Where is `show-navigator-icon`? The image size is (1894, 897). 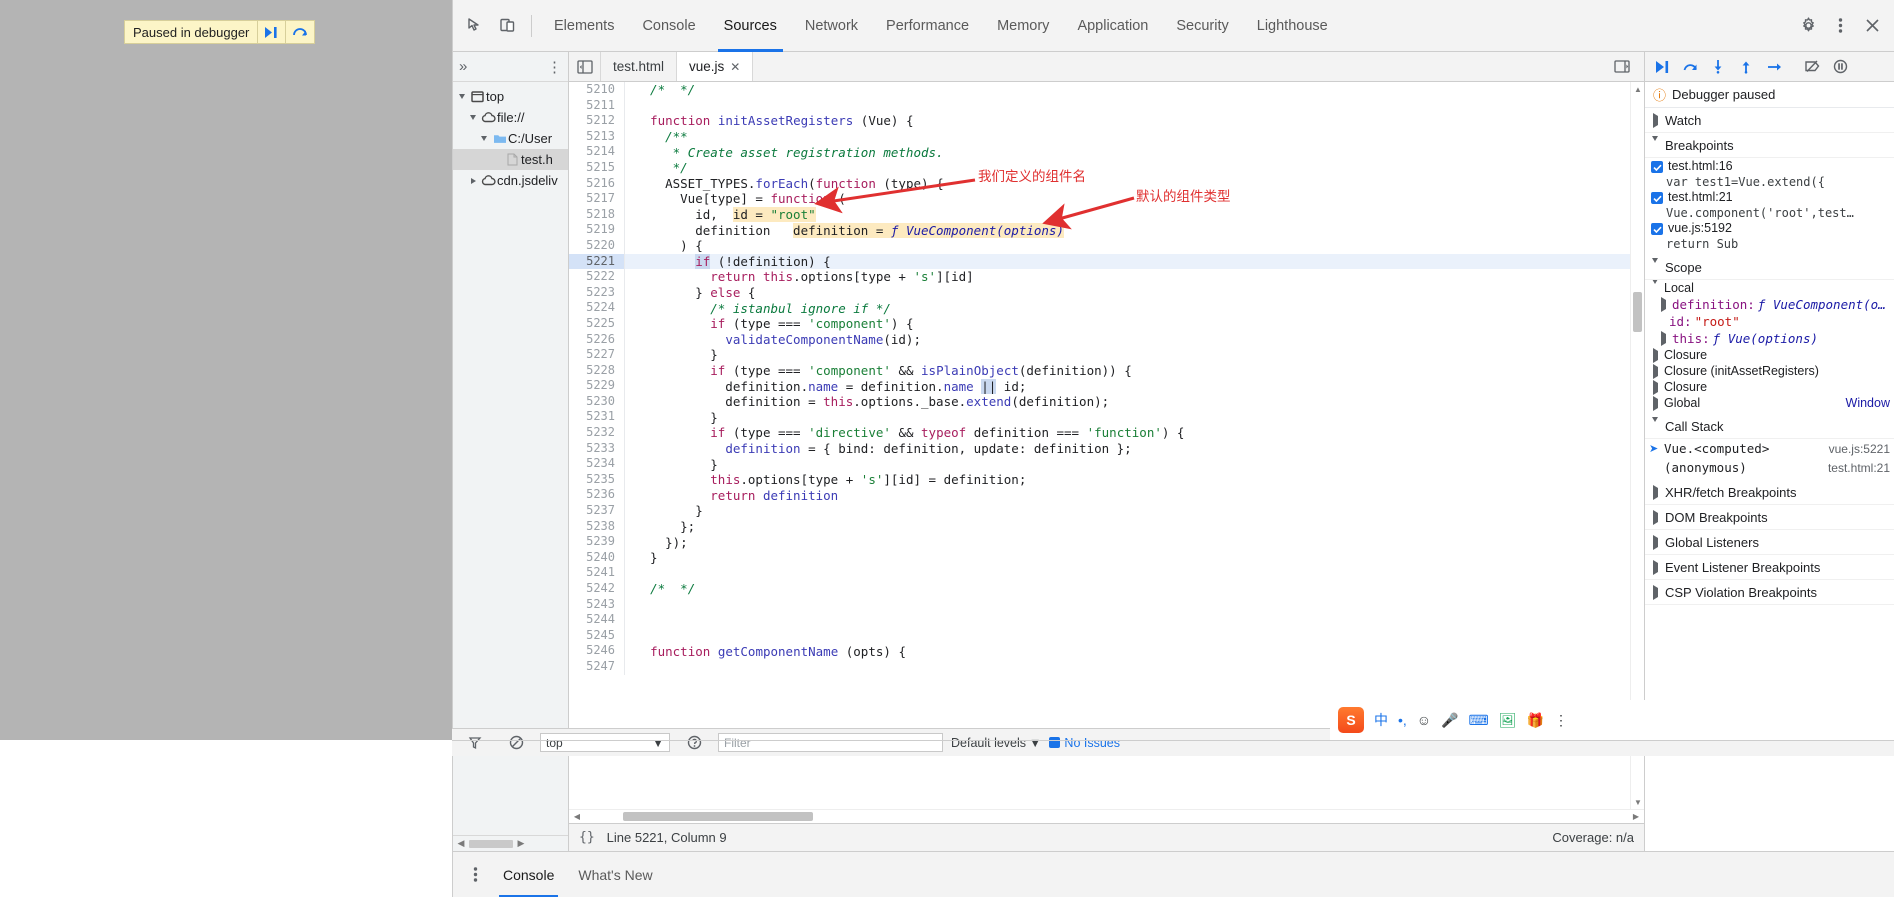 show-navigator-icon is located at coordinates (585, 66).